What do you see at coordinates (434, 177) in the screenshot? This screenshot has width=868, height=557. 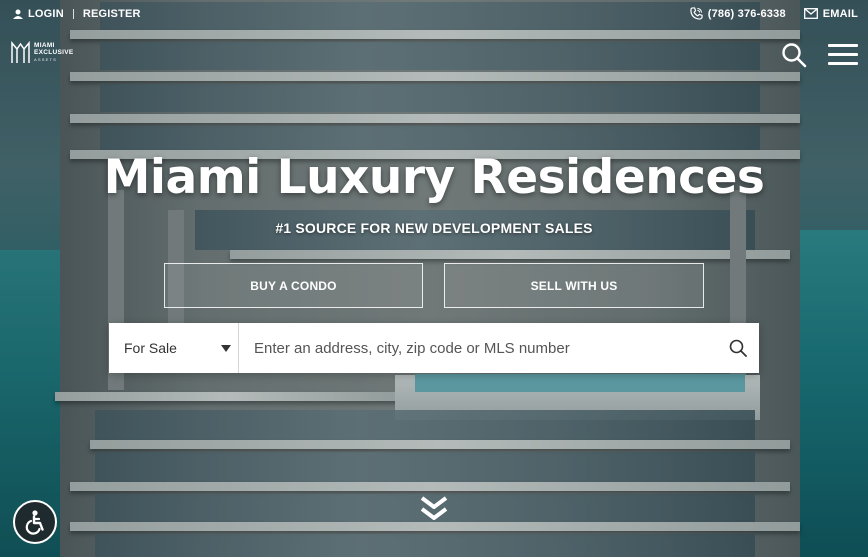 I see `hero-title: Miami Luxury Residences` at bounding box center [434, 177].